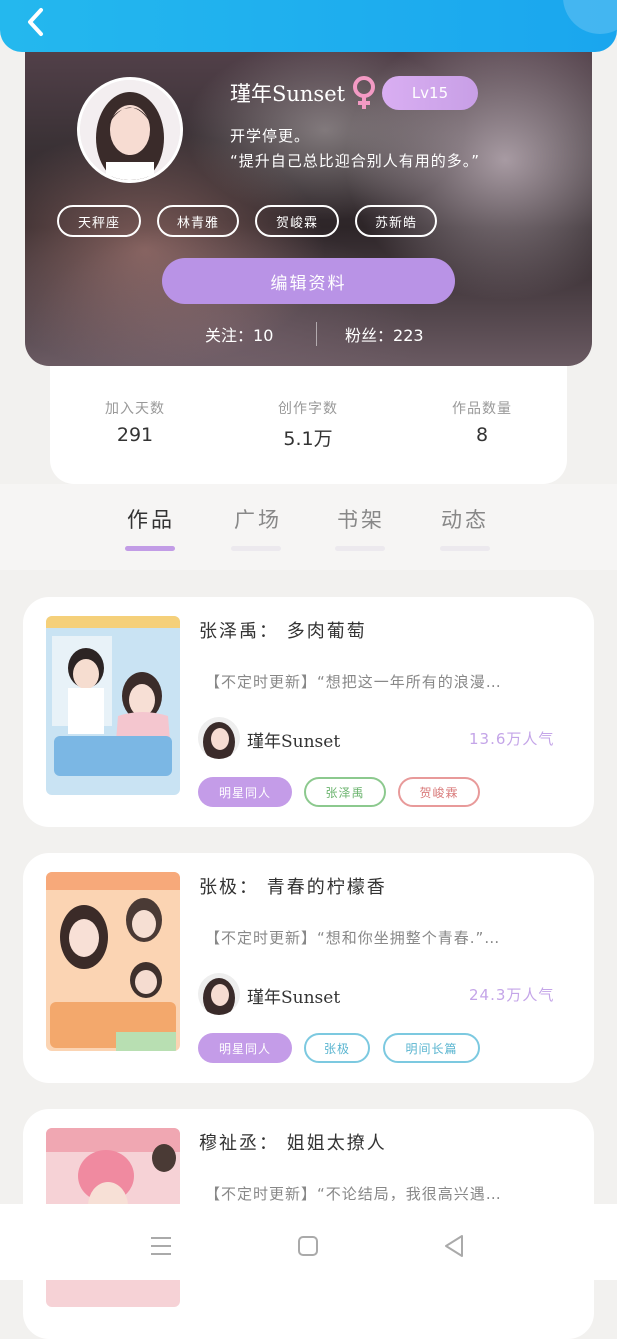 This screenshot has height=1339, width=617. What do you see at coordinates (355, 161) in the screenshot?
I see `bio-line: “提升自己总比迎合别人有用的多。”` at bounding box center [355, 161].